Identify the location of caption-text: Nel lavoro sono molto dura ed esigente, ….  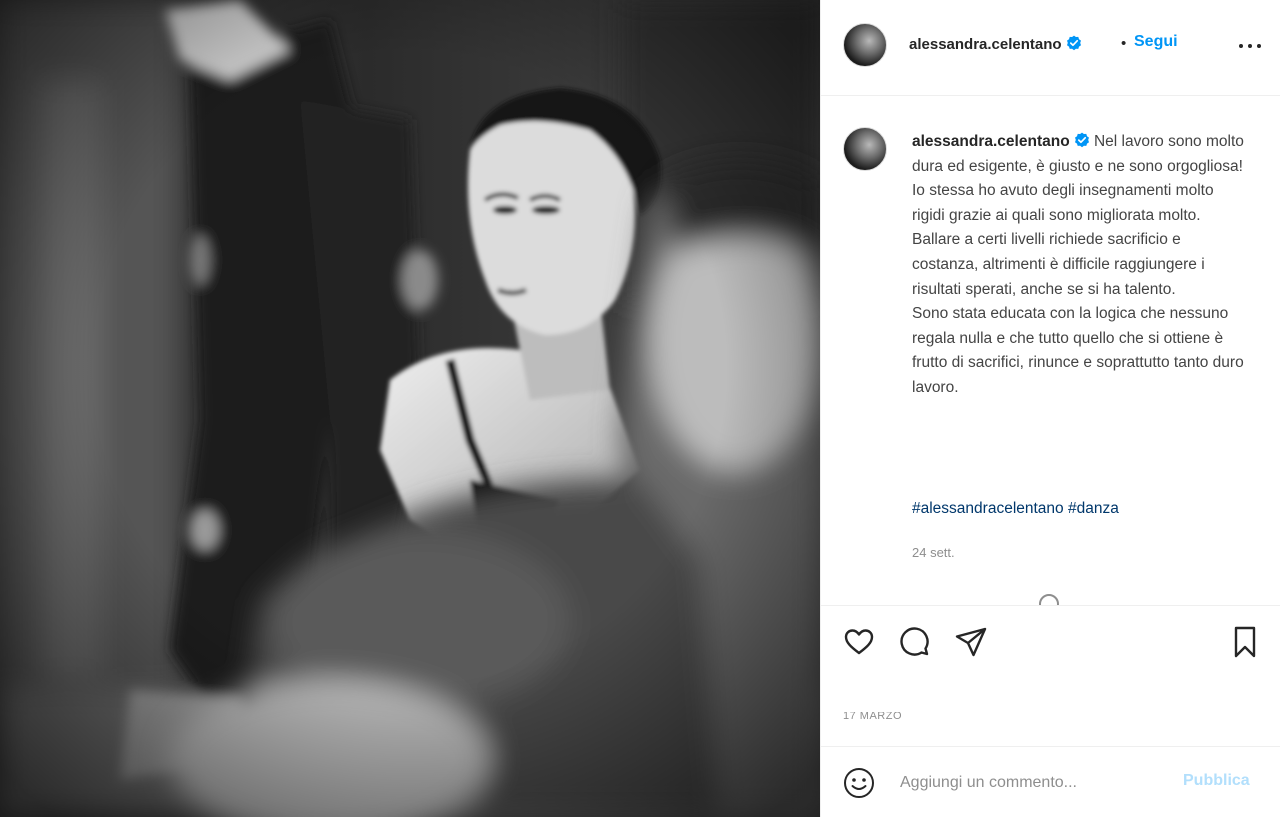
(1078, 264).